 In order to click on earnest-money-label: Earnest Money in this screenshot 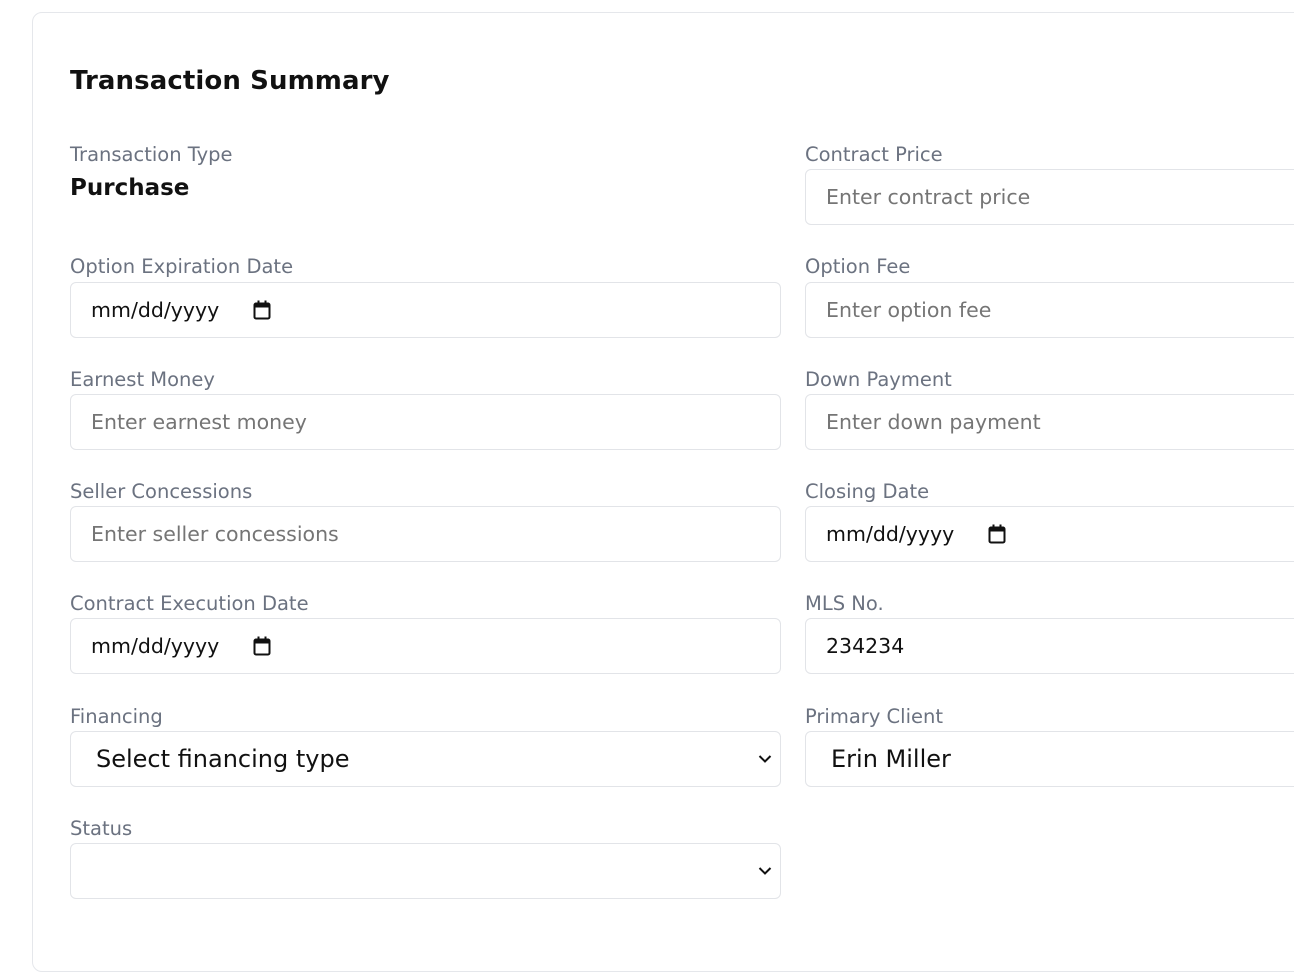, I will do `click(142, 379)`.